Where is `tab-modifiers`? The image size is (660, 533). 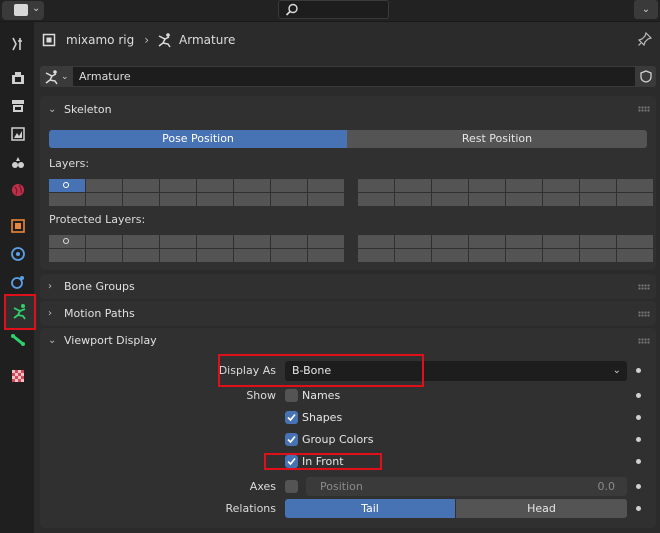
tab-modifiers is located at coordinates (18, 254).